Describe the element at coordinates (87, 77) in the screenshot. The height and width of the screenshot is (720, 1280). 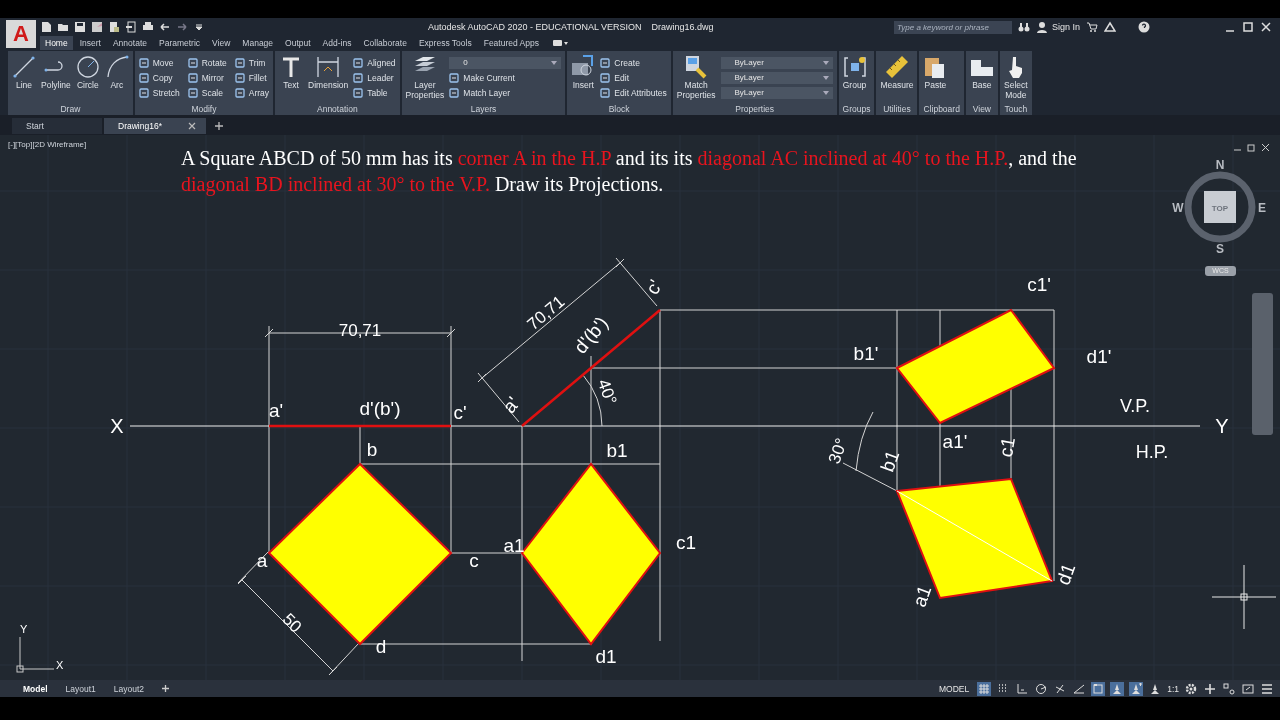
I see `ribbon-tool: Circle` at that location.